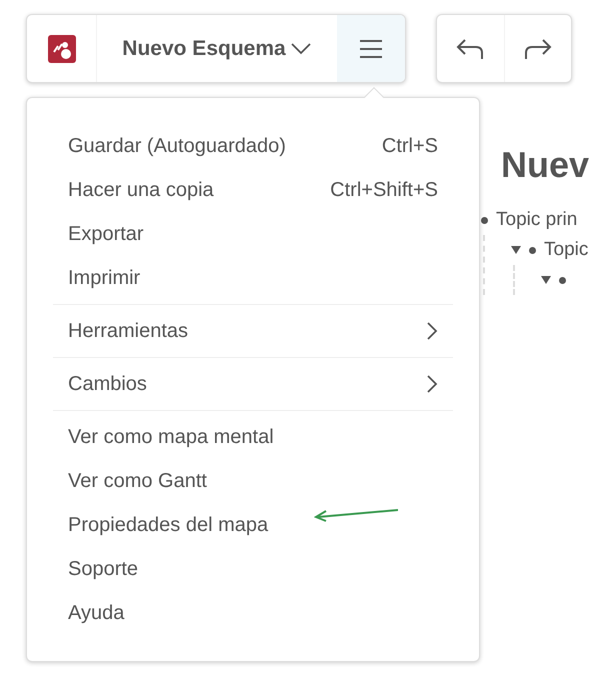 This screenshot has height=683, width=600. I want to click on topic-text: Topic prin, so click(537, 220).